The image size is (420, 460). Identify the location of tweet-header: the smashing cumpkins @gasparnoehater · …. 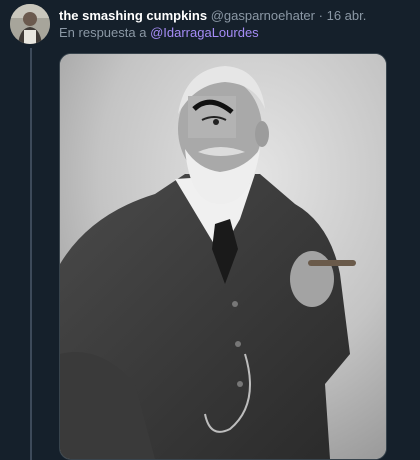
(236, 16).